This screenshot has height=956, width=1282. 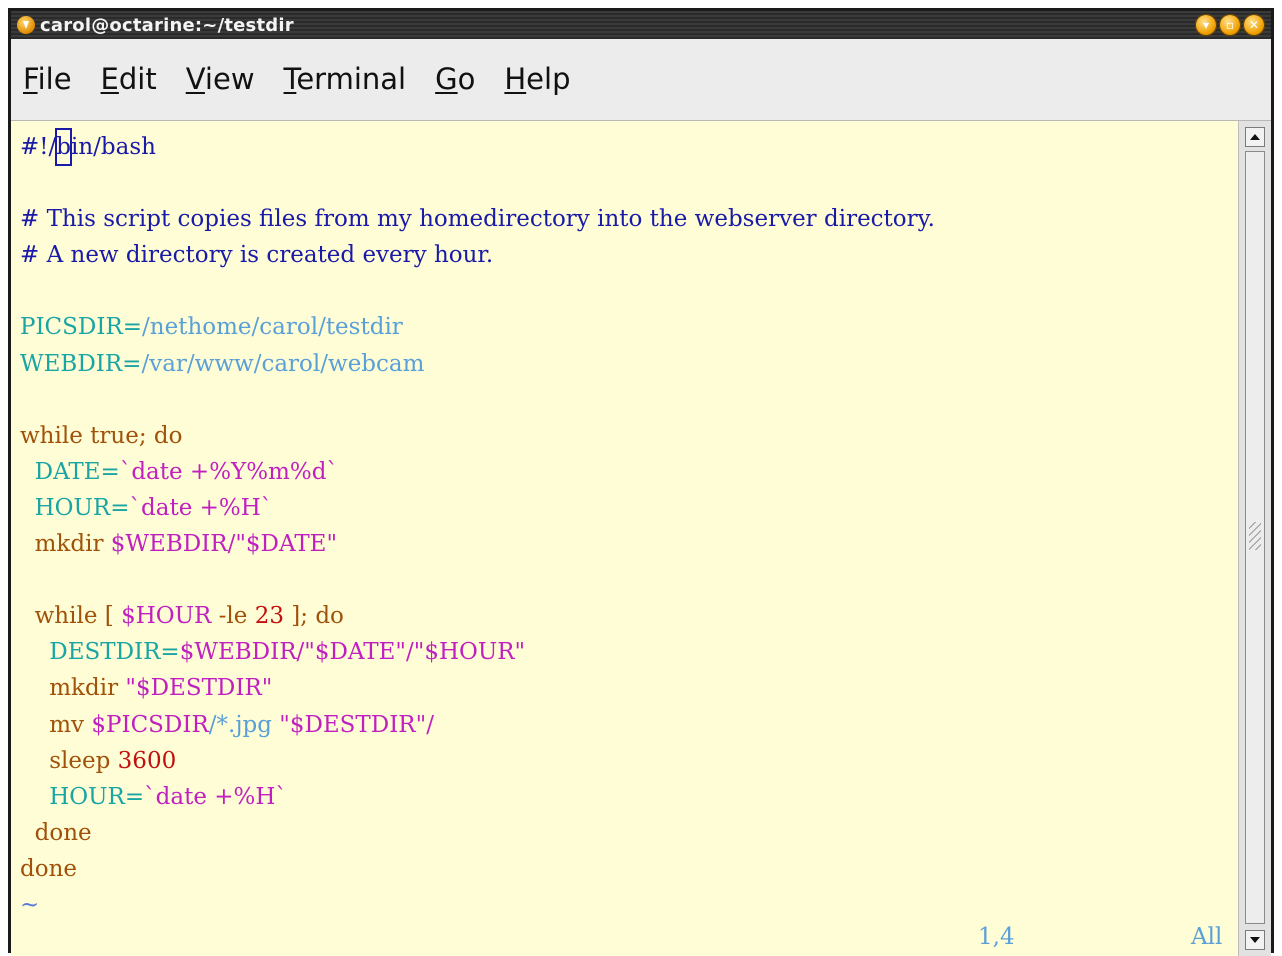 I want to click on menu-go-mnemonic: G, so click(x=446, y=78).